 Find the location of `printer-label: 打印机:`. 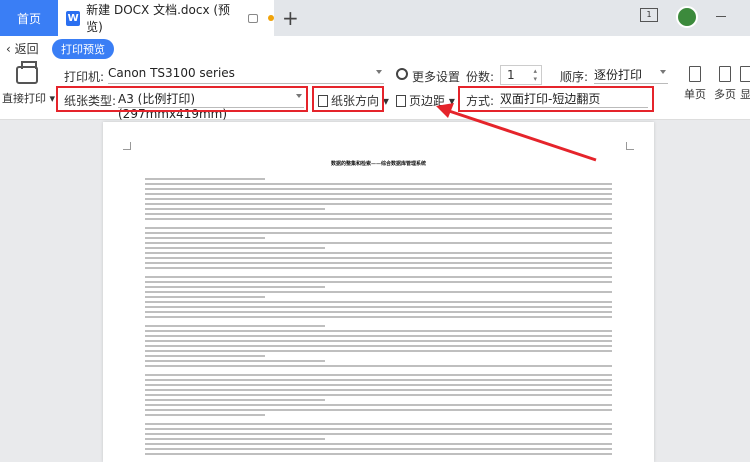

printer-label: 打印机: is located at coordinates (84, 77).